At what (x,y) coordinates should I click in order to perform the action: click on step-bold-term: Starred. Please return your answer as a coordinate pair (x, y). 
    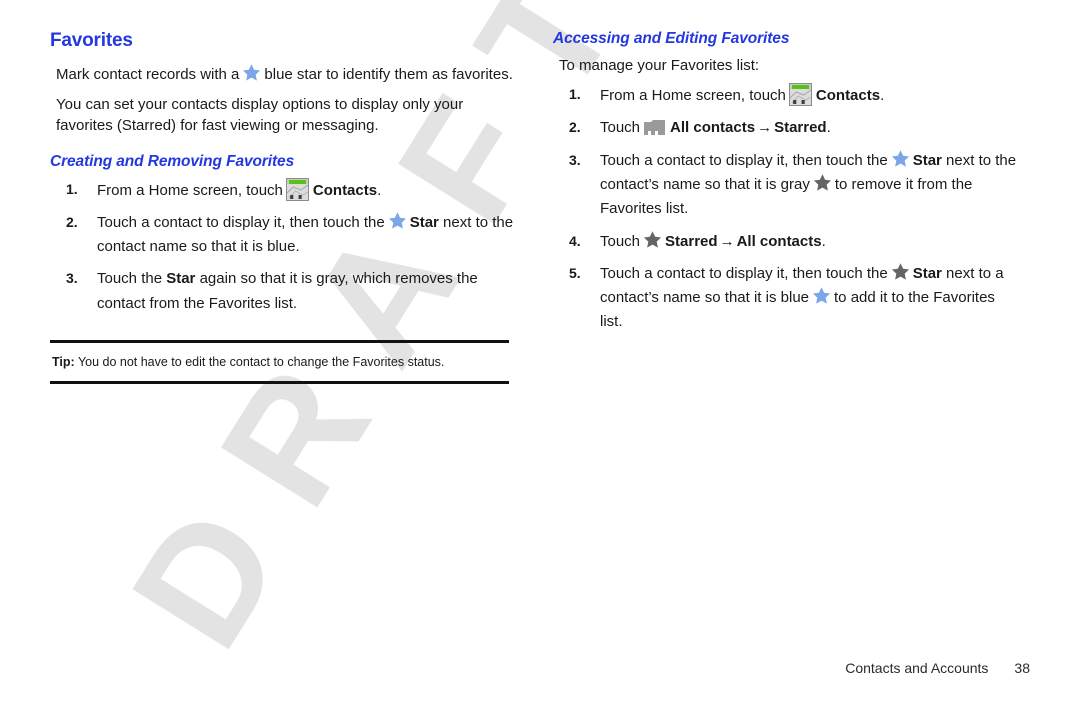
    Looking at the image, I should click on (691, 241).